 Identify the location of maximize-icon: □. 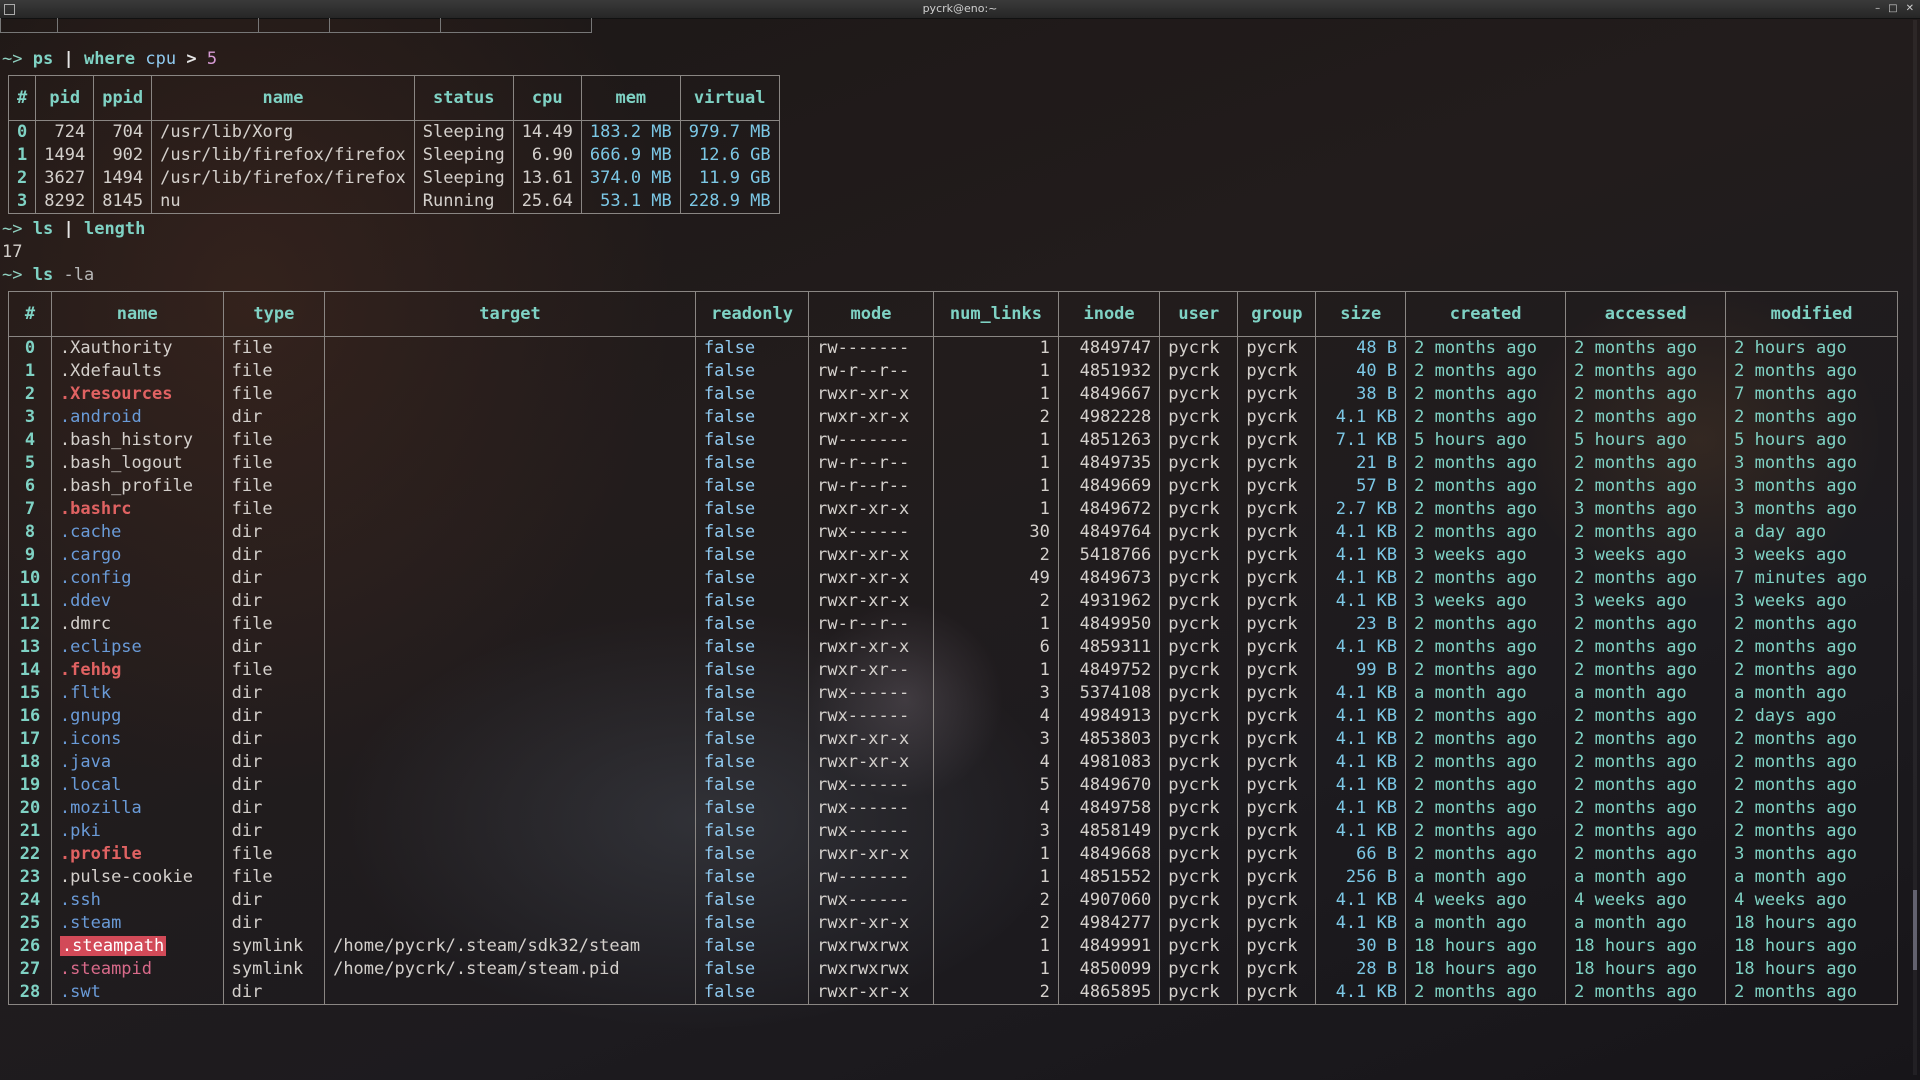
(1892, 9).